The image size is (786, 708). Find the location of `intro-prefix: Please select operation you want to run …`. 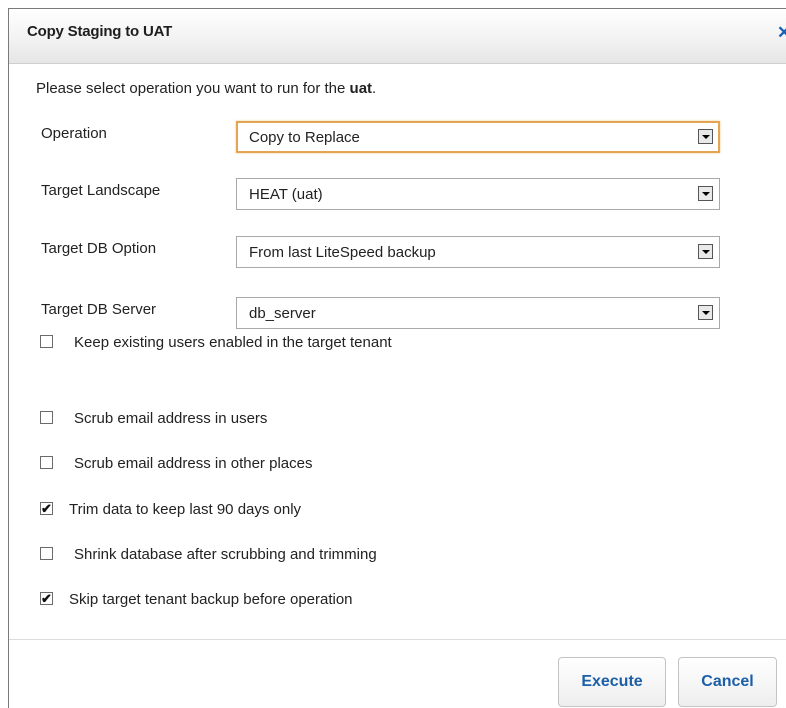

intro-prefix: Please select operation you want to run … is located at coordinates (193, 88).